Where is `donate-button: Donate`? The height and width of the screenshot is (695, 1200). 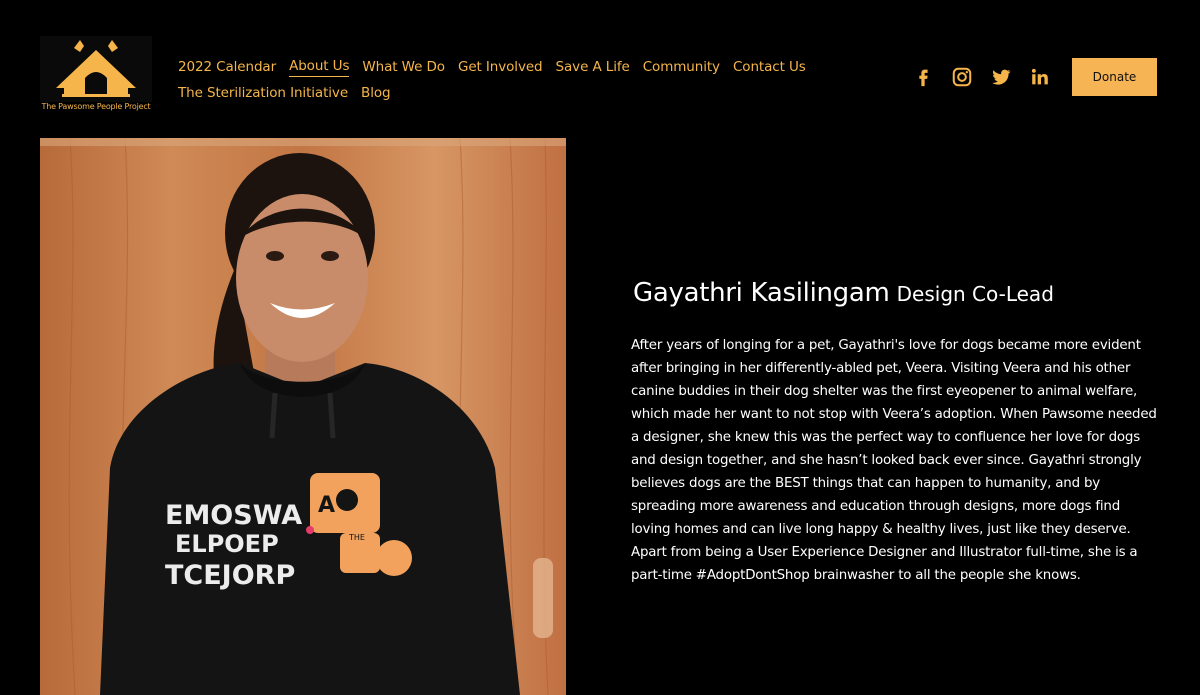
donate-button: Donate is located at coordinates (1114, 77).